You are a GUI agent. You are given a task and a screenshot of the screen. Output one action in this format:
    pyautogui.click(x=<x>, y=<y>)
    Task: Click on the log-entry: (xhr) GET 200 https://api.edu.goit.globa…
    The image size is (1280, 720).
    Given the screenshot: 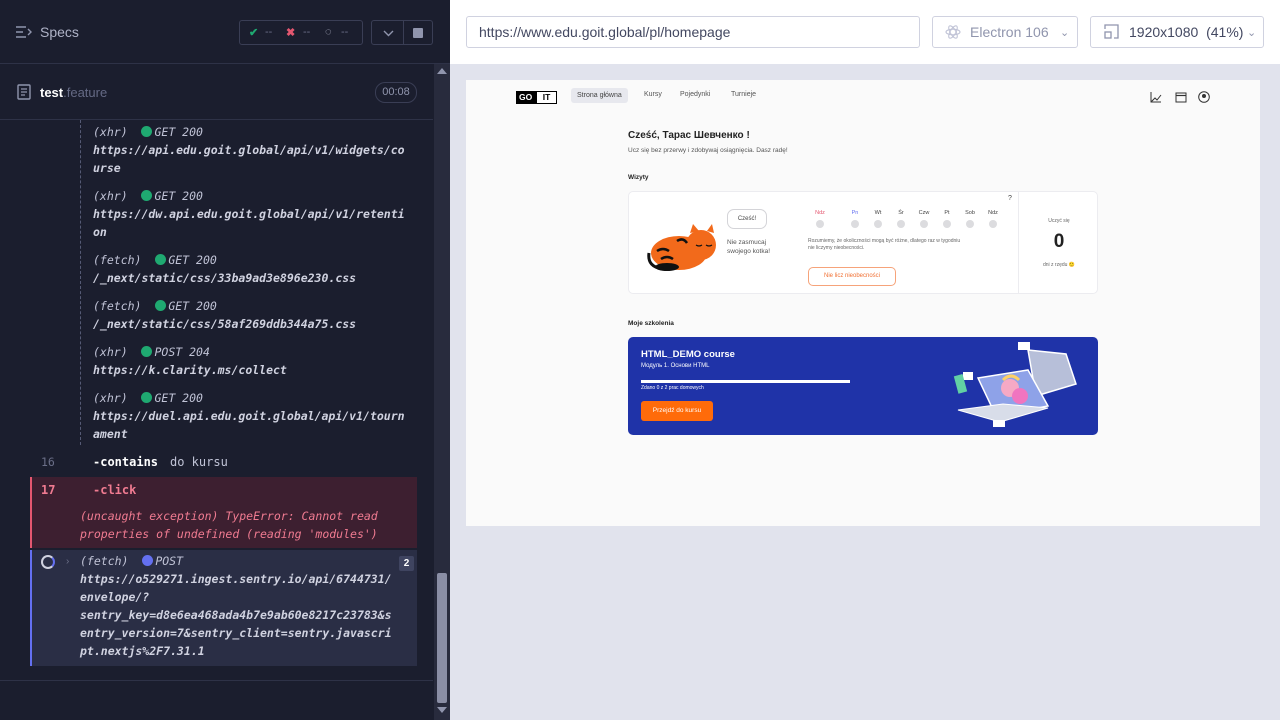 What is the action you would take?
    pyautogui.click(x=253, y=150)
    